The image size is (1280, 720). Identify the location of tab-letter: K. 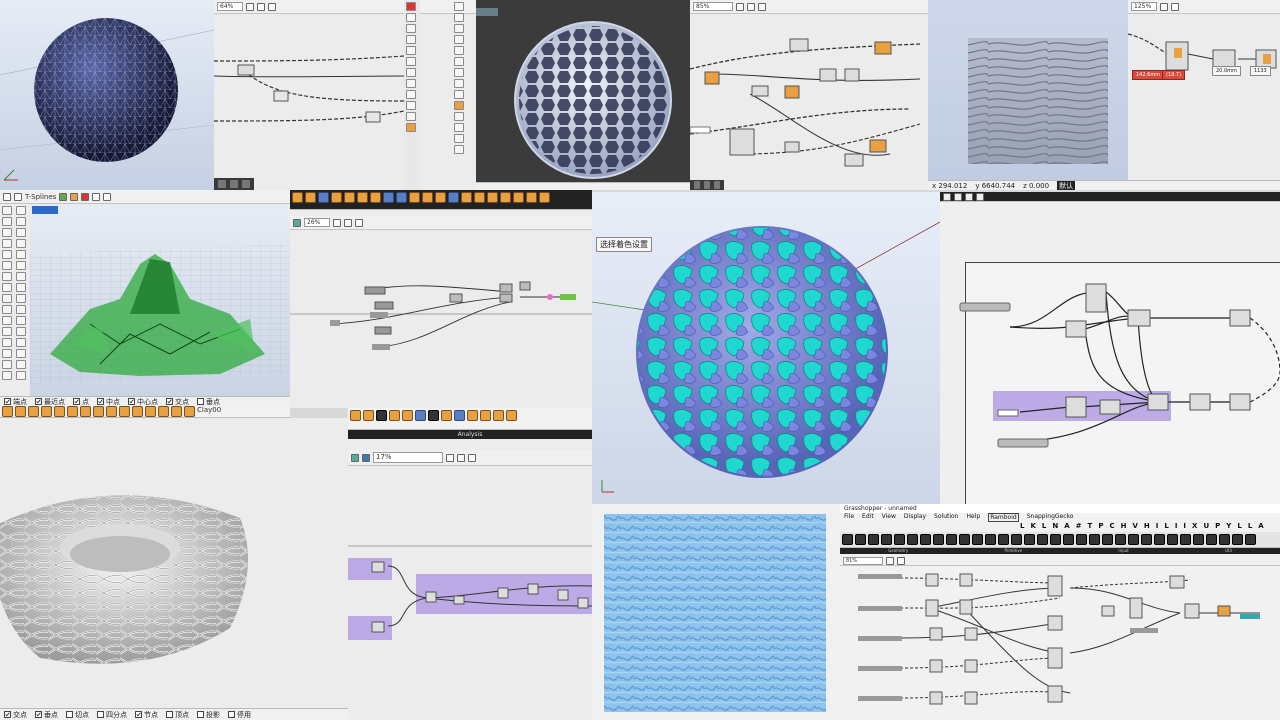
(1032, 527).